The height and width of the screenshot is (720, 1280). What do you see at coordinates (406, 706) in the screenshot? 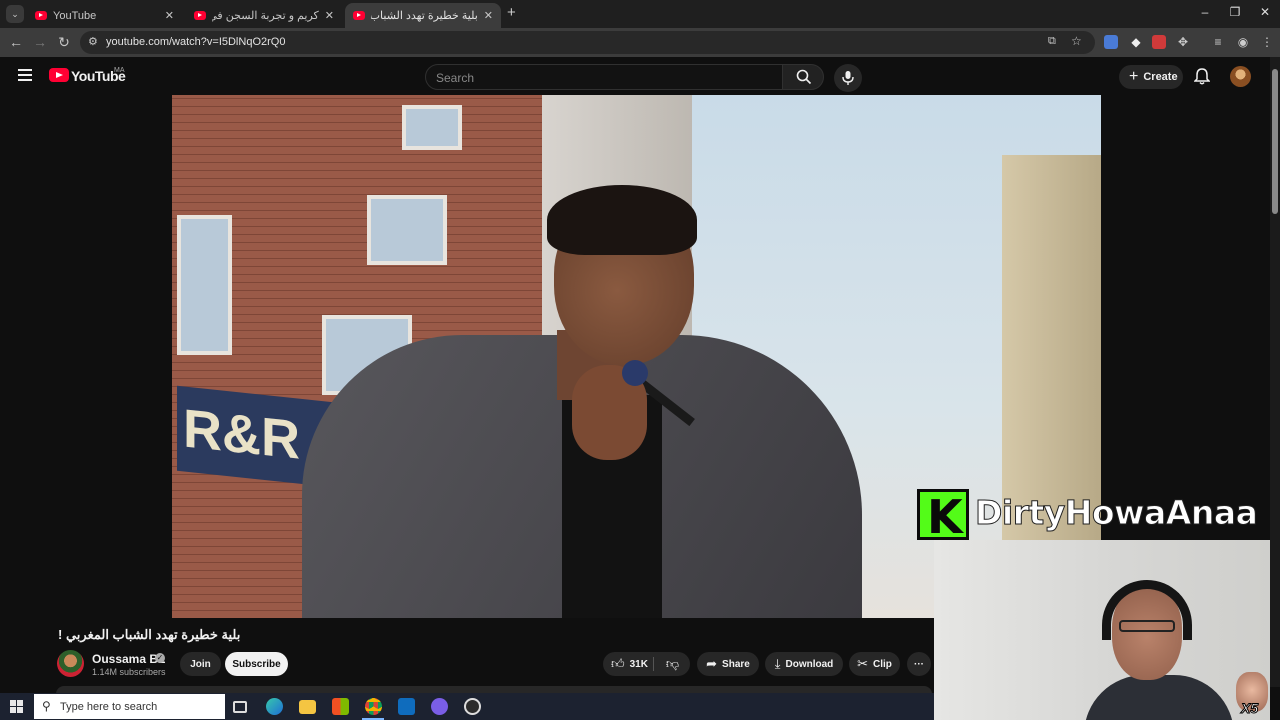
I see `outlook-icon` at bounding box center [406, 706].